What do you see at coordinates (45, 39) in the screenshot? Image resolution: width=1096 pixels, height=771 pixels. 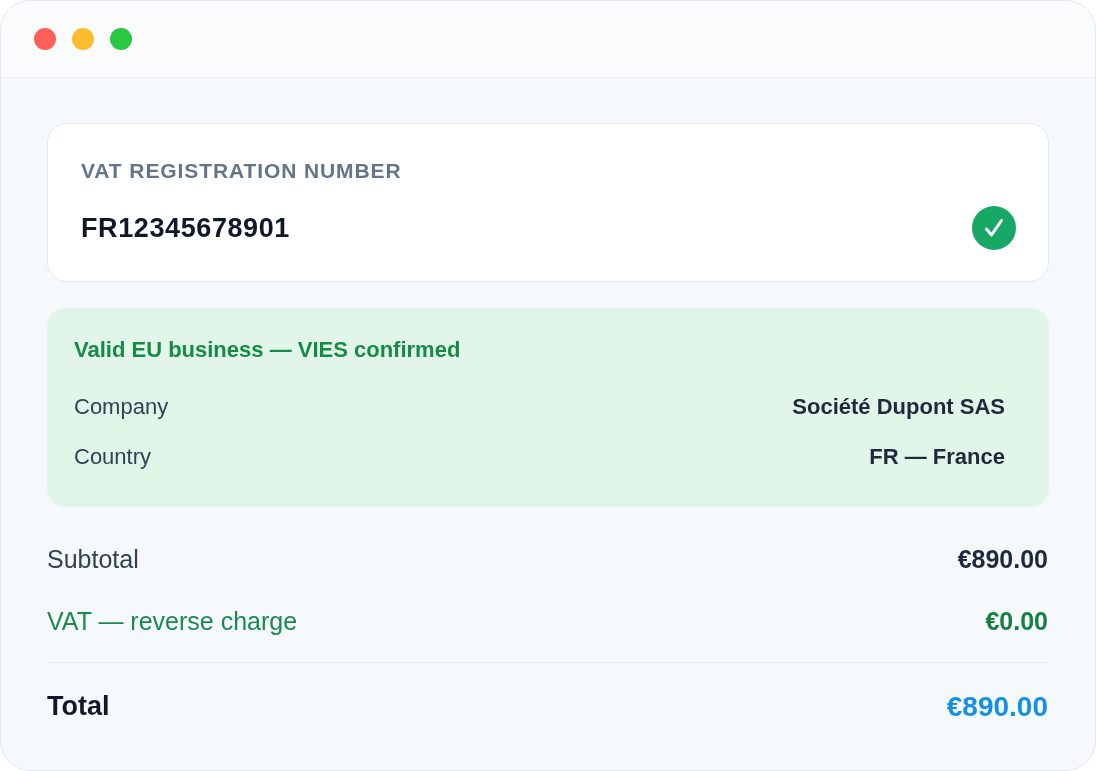 I see `close-icon` at bounding box center [45, 39].